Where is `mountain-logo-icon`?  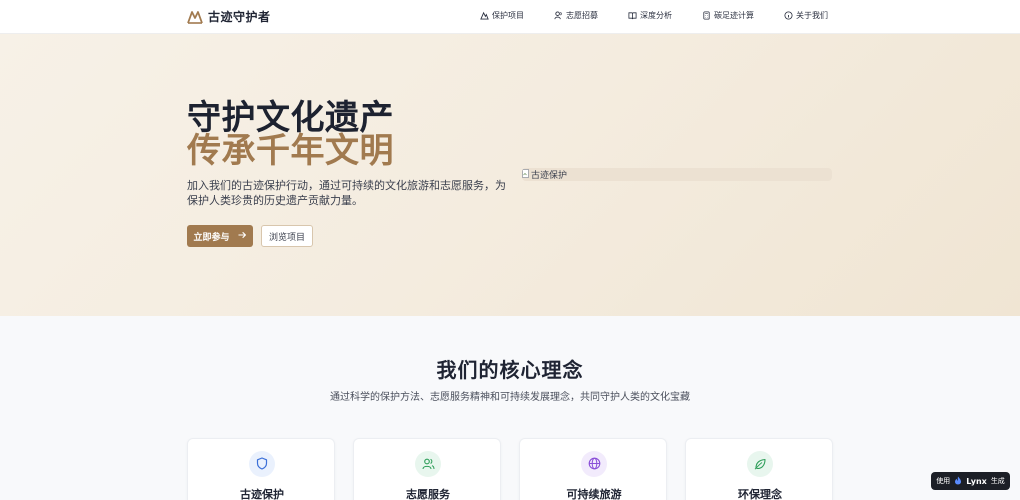
mountain-logo-icon is located at coordinates (195, 17).